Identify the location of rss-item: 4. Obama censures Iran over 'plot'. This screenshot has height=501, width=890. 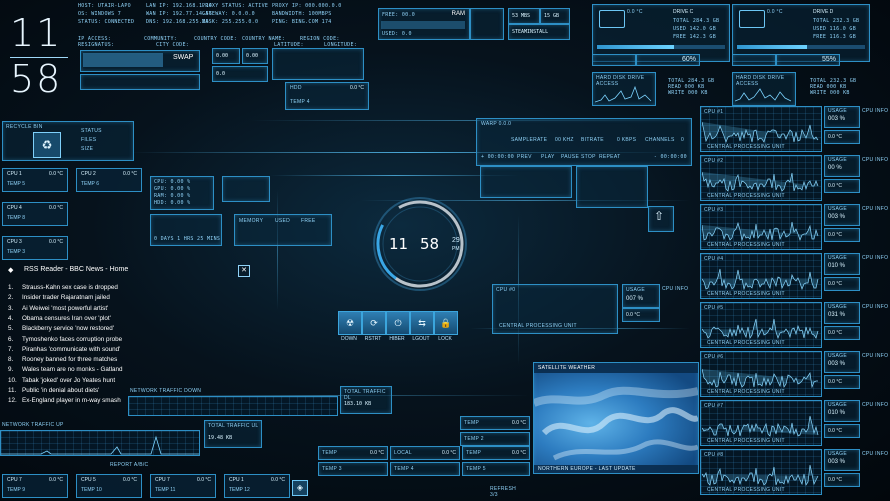
(59, 318).